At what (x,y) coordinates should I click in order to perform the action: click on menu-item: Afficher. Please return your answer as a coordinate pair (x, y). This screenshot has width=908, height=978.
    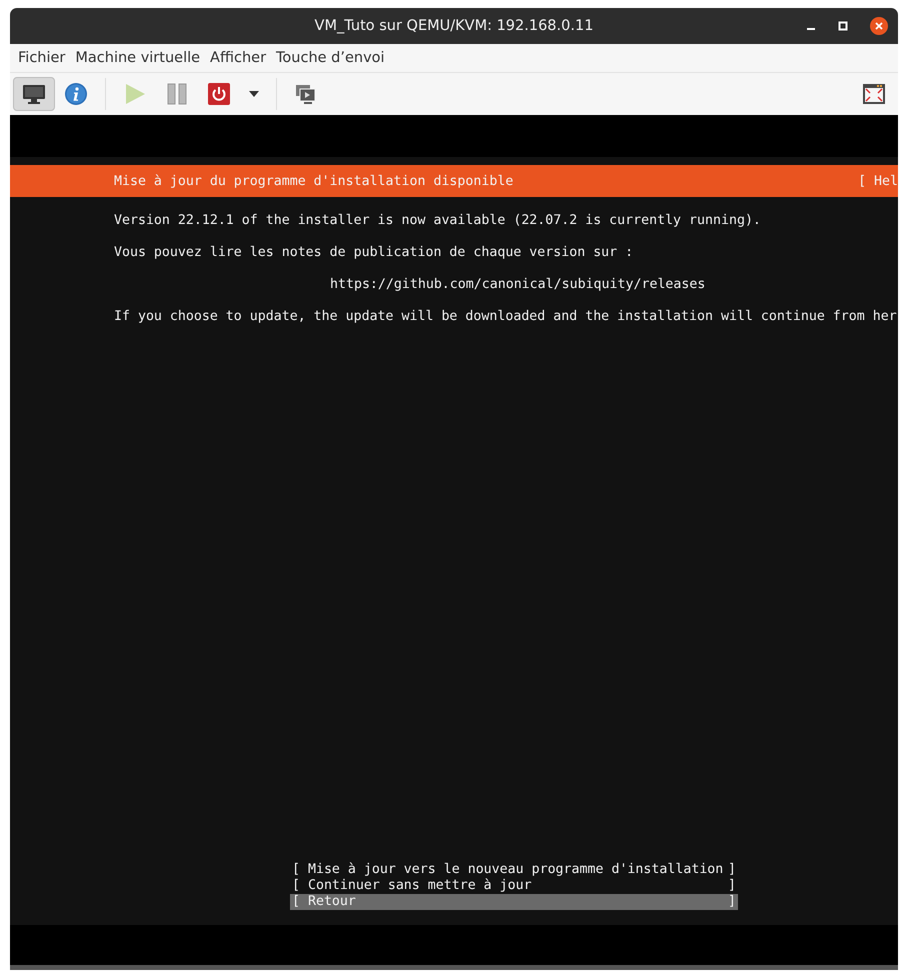
    Looking at the image, I should click on (238, 58).